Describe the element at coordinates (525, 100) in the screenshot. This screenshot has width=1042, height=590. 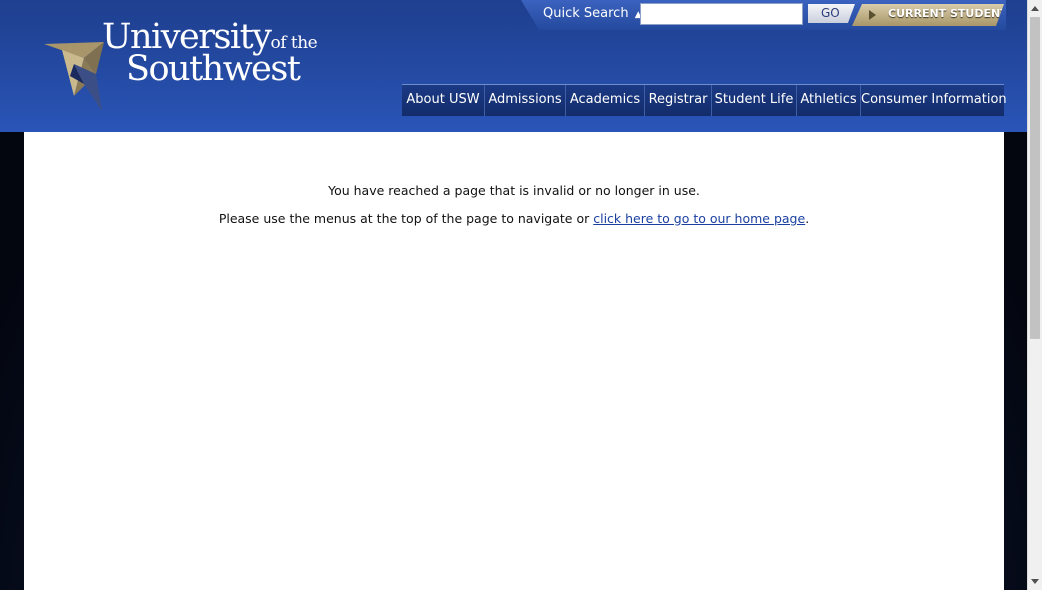
I see `nav-item-admissions: Admissions` at that location.